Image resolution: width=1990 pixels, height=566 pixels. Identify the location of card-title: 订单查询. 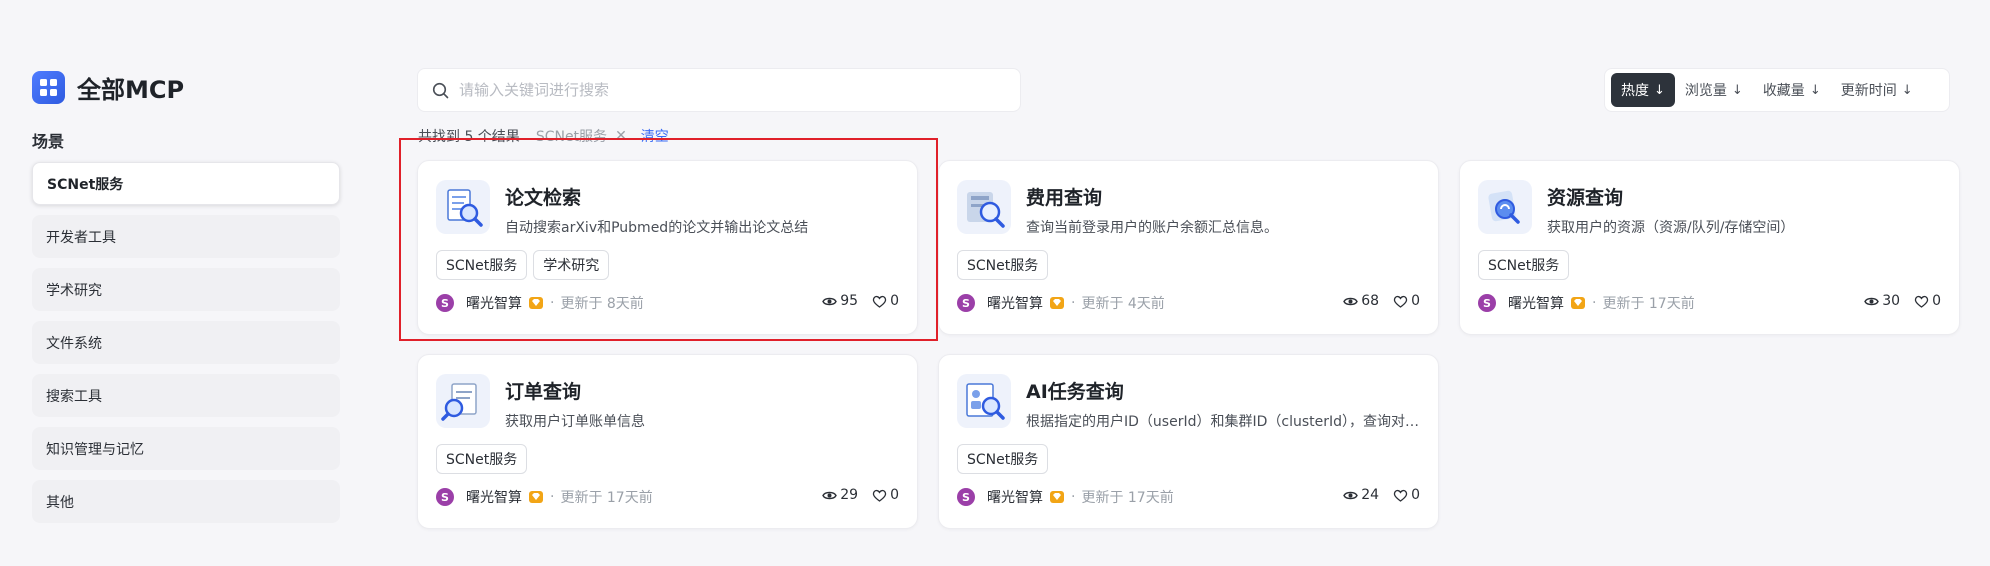
(543, 392).